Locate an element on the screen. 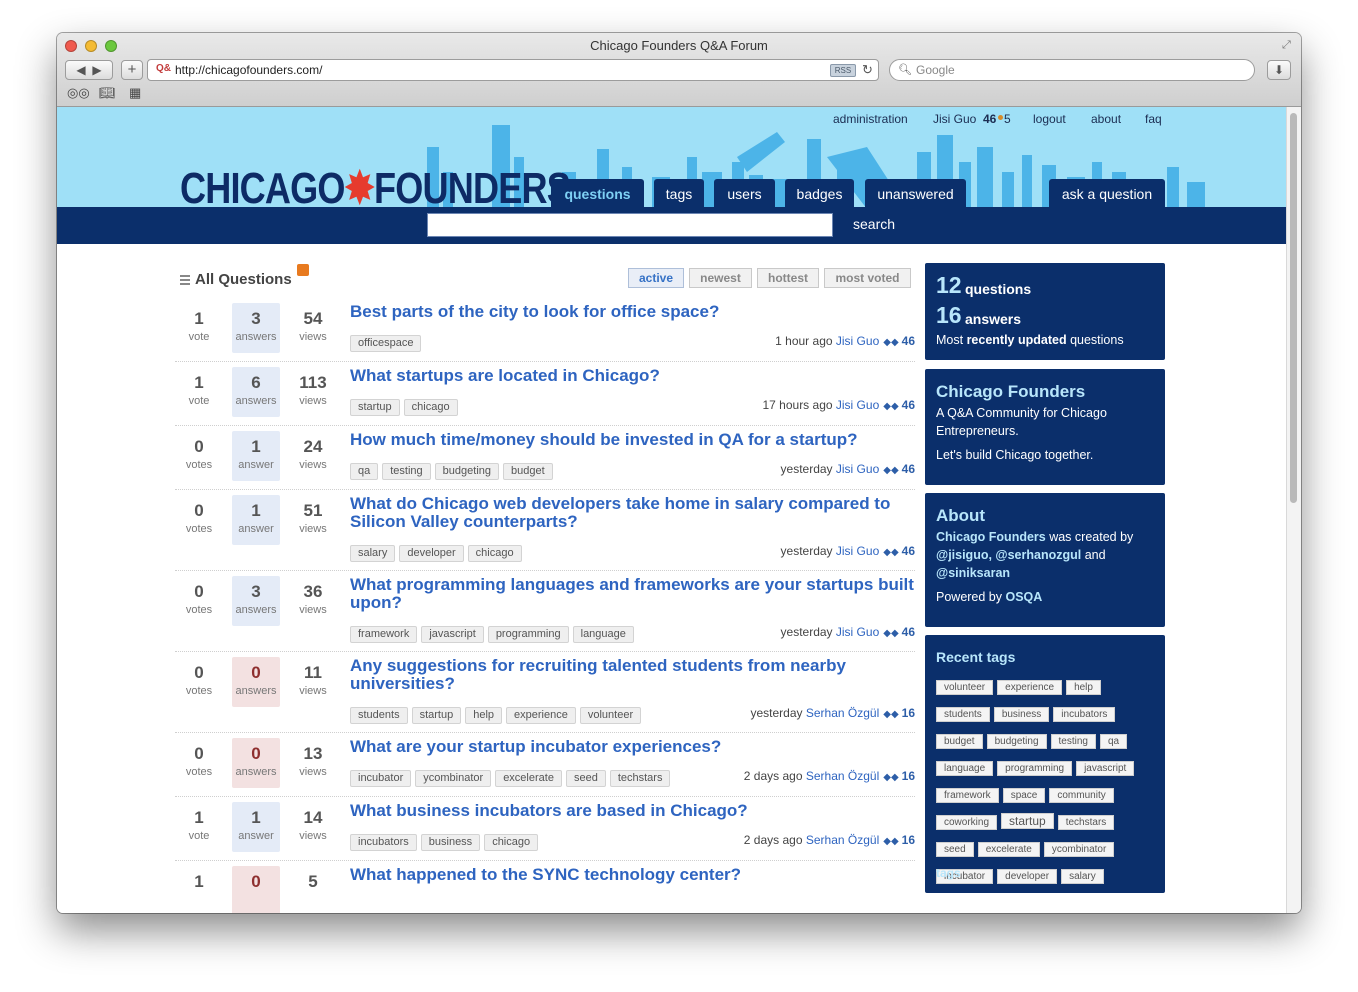 This screenshot has height=992, width=1358. about-link: about is located at coordinates (1106, 119).